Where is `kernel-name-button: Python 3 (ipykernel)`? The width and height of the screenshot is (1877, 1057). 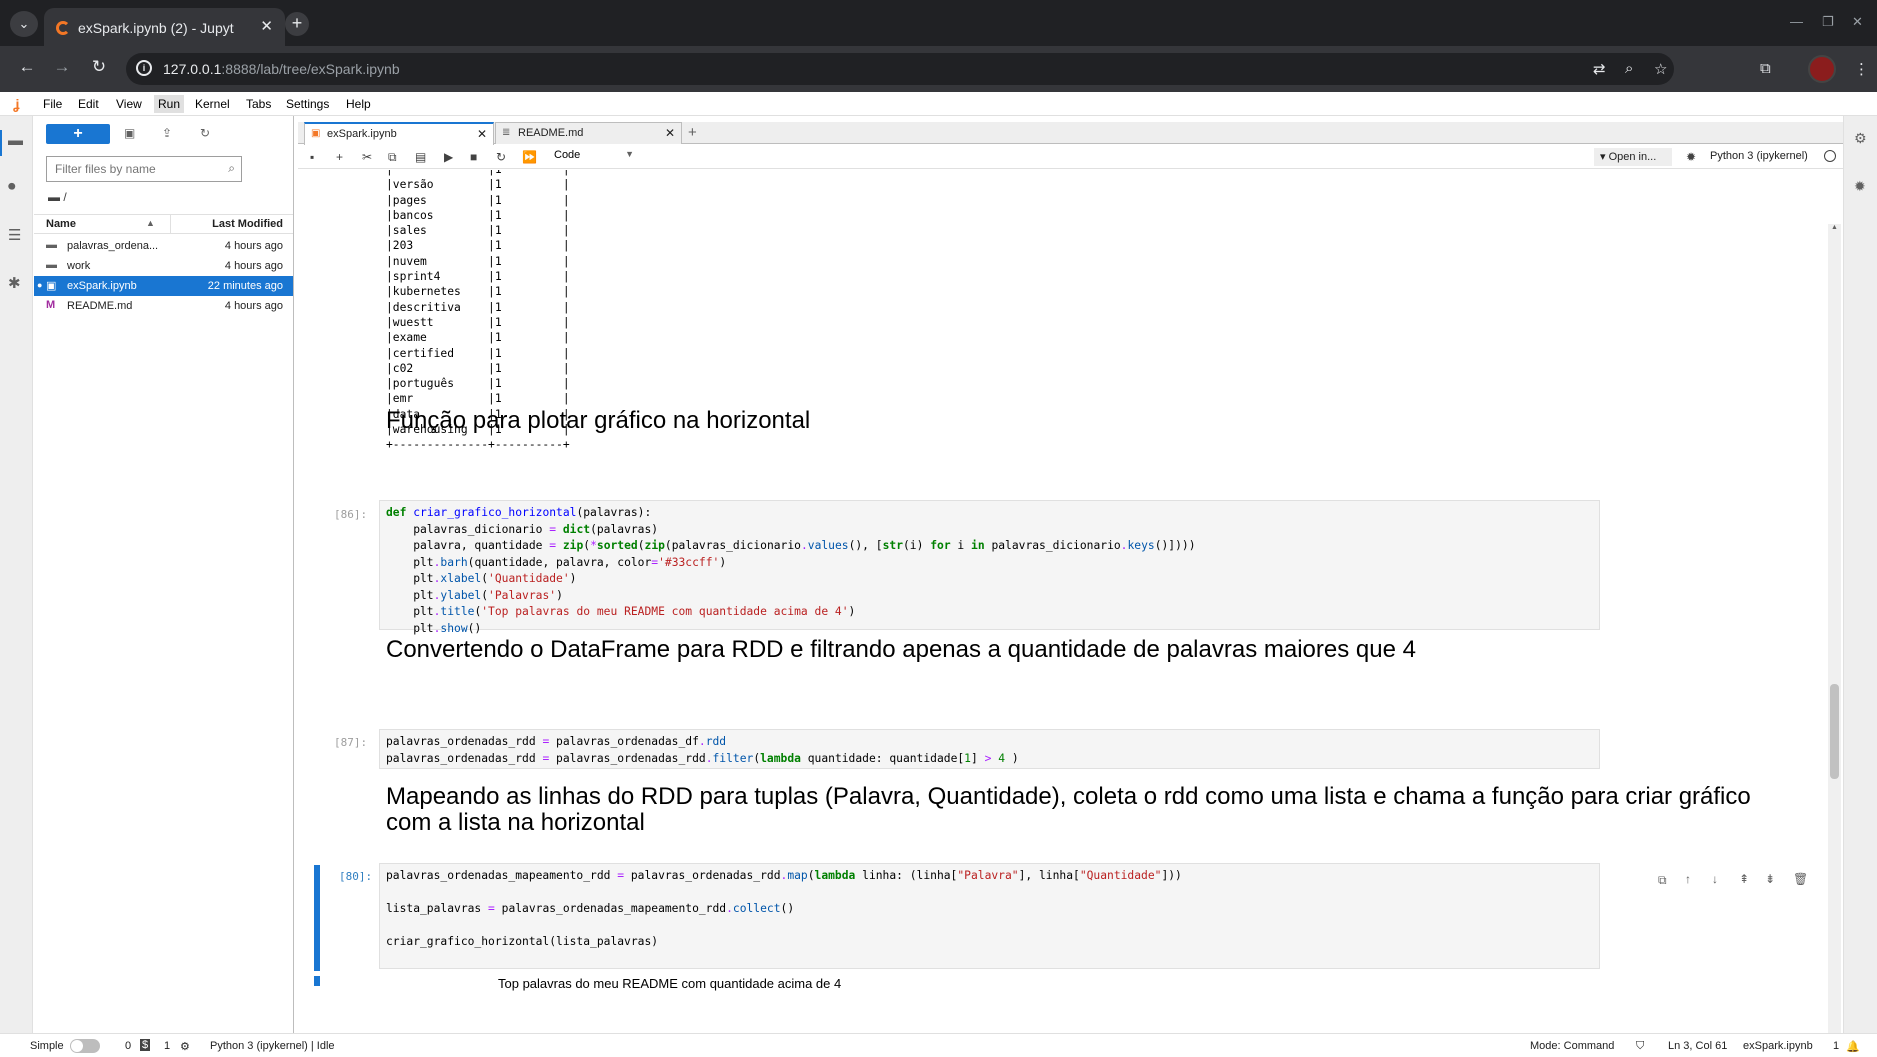 kernel-name-button: Python 3 (ipykernel) is located at coordinates (1759, 156).